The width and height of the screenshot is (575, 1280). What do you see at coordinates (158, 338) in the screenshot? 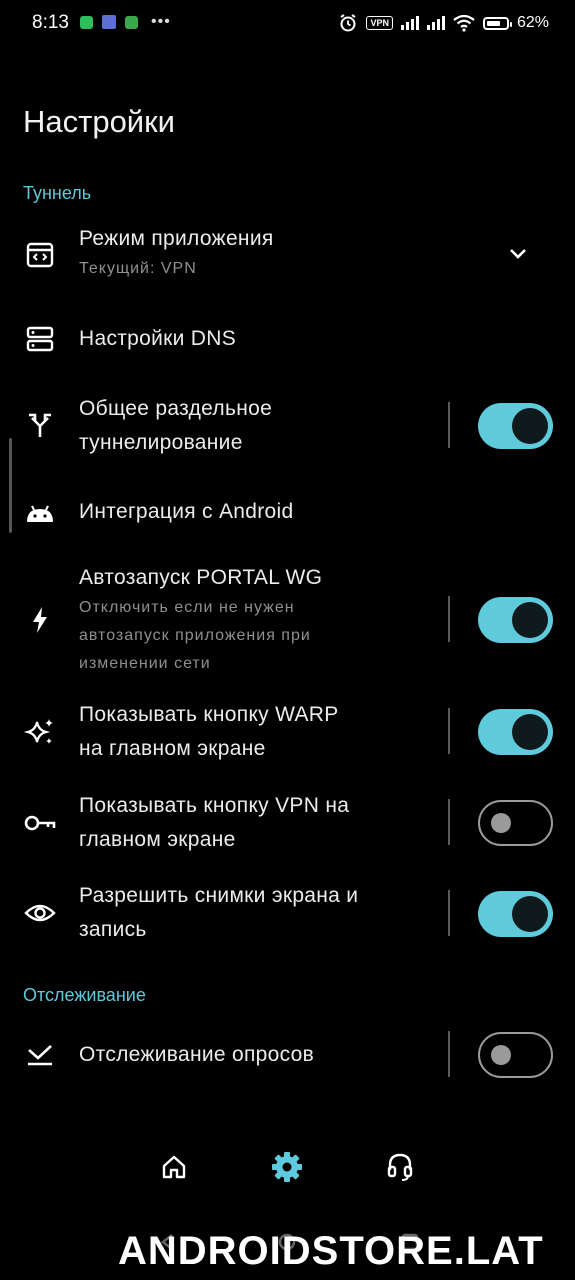
I see `row-title: Настройки DNS` at bounding box center [158, 338].